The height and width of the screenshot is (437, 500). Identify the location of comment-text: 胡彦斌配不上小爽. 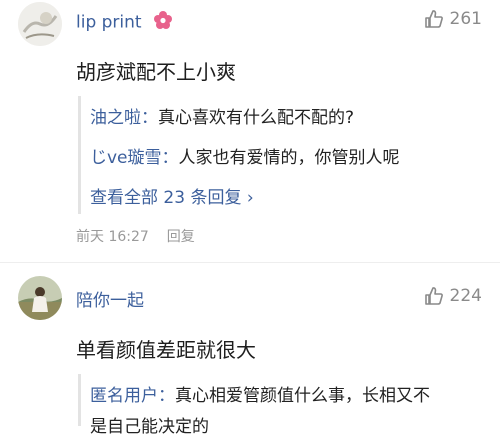
(156, 72).